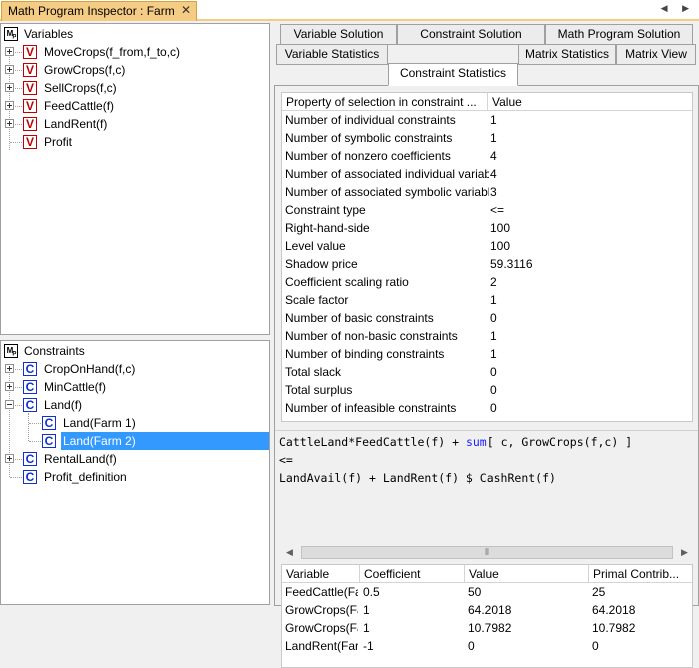  What do you see at coordinates (487, 300) in the screenshot?
I see `property-row: Scale factor 1` at bounding box center [487, 300].